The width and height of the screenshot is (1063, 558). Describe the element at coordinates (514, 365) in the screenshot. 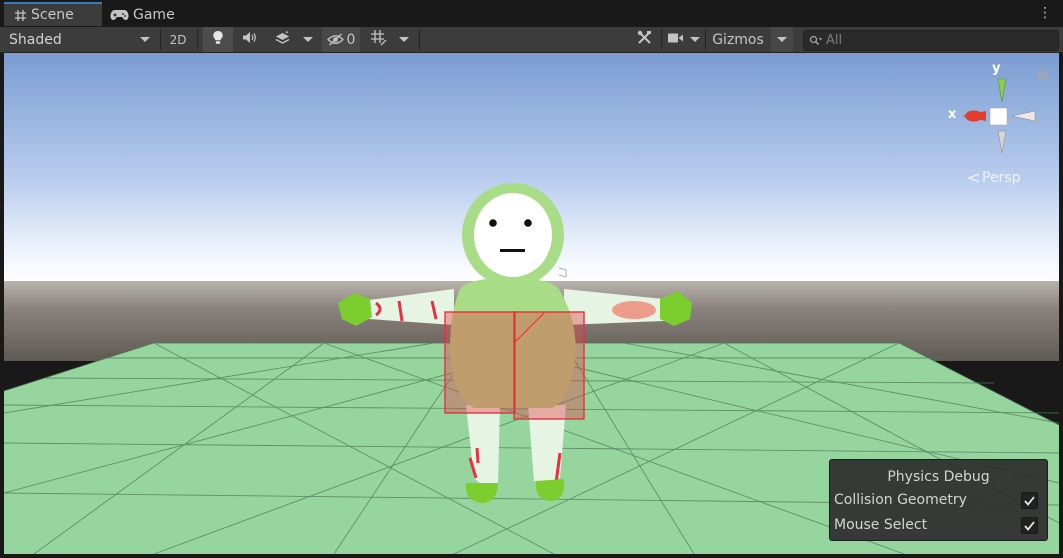

I see `collision-boxes` at that location.